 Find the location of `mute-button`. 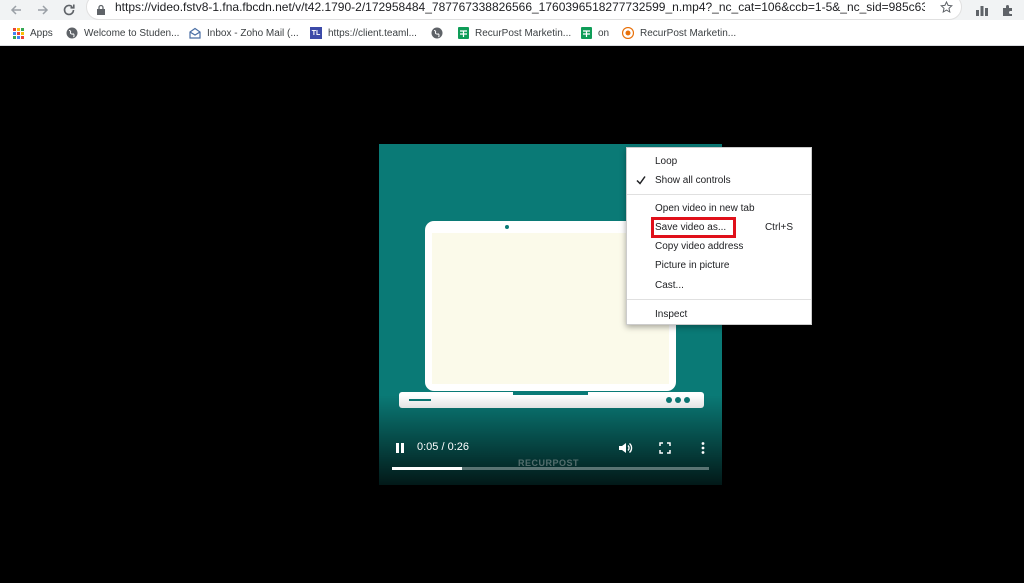

mute-button is located at coordinates (625, 448).